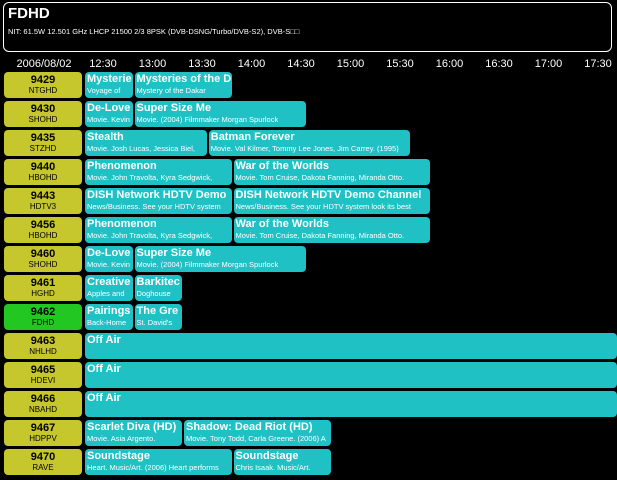  I want to click on program-title: Phenomenon, so click(122, 224).